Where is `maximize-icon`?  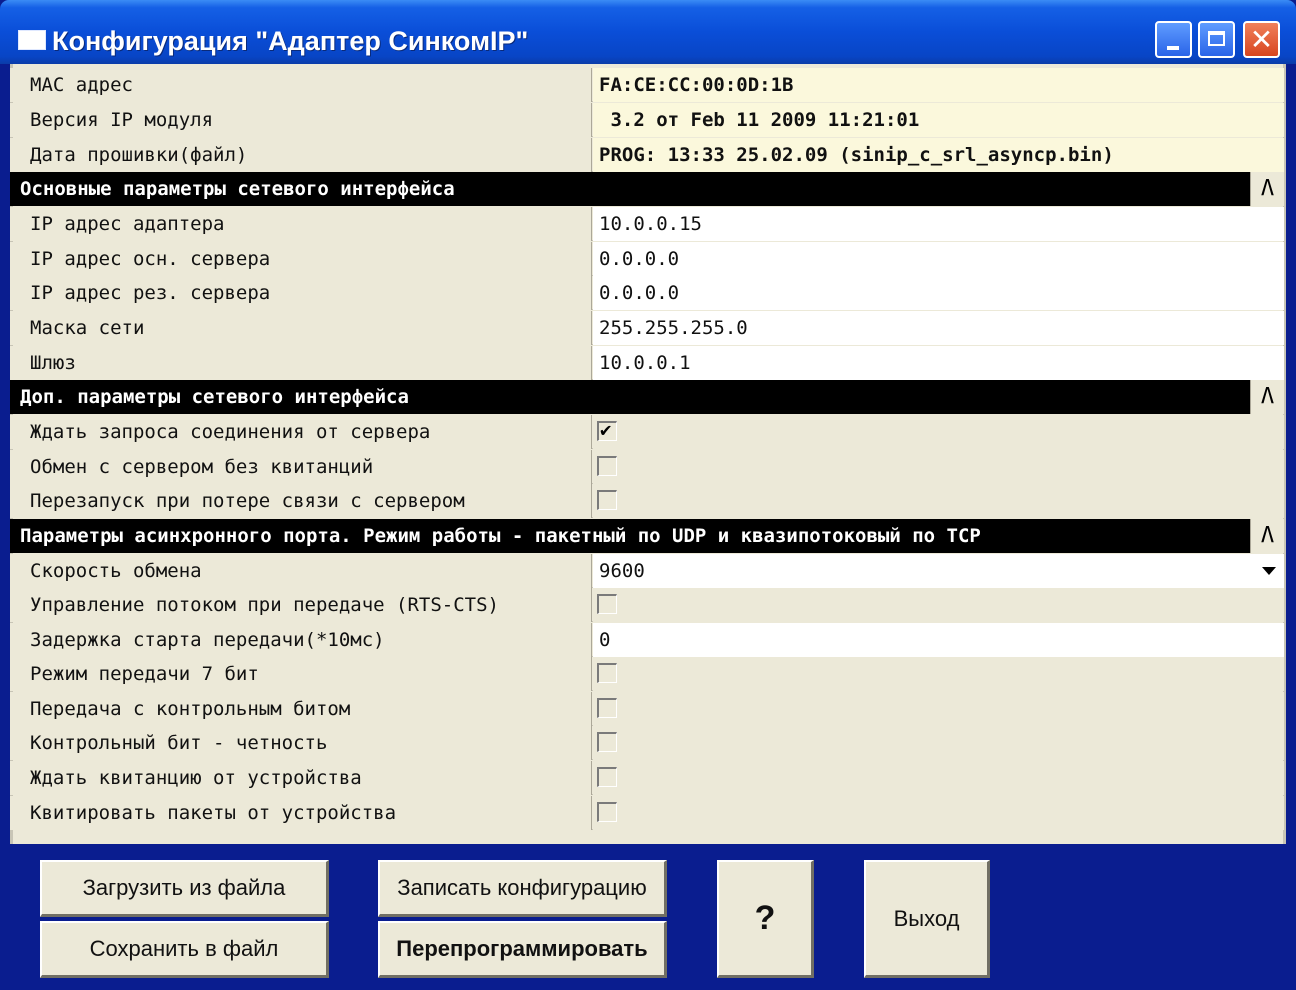
maximize-icon is located at coordinates (1216, 38).